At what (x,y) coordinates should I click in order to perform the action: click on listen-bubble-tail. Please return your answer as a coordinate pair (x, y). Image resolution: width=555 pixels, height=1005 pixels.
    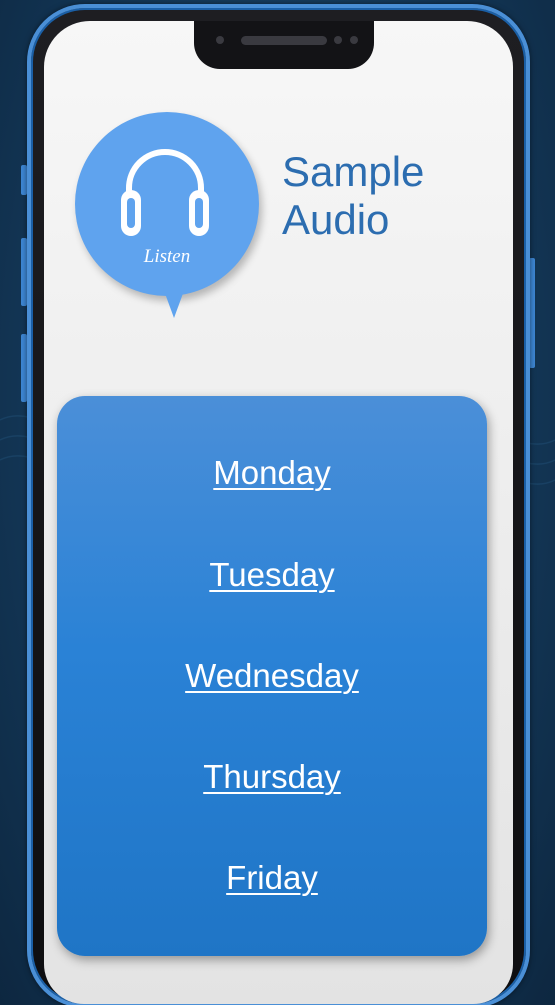
    Looking at the image, I should click on (174, 303).